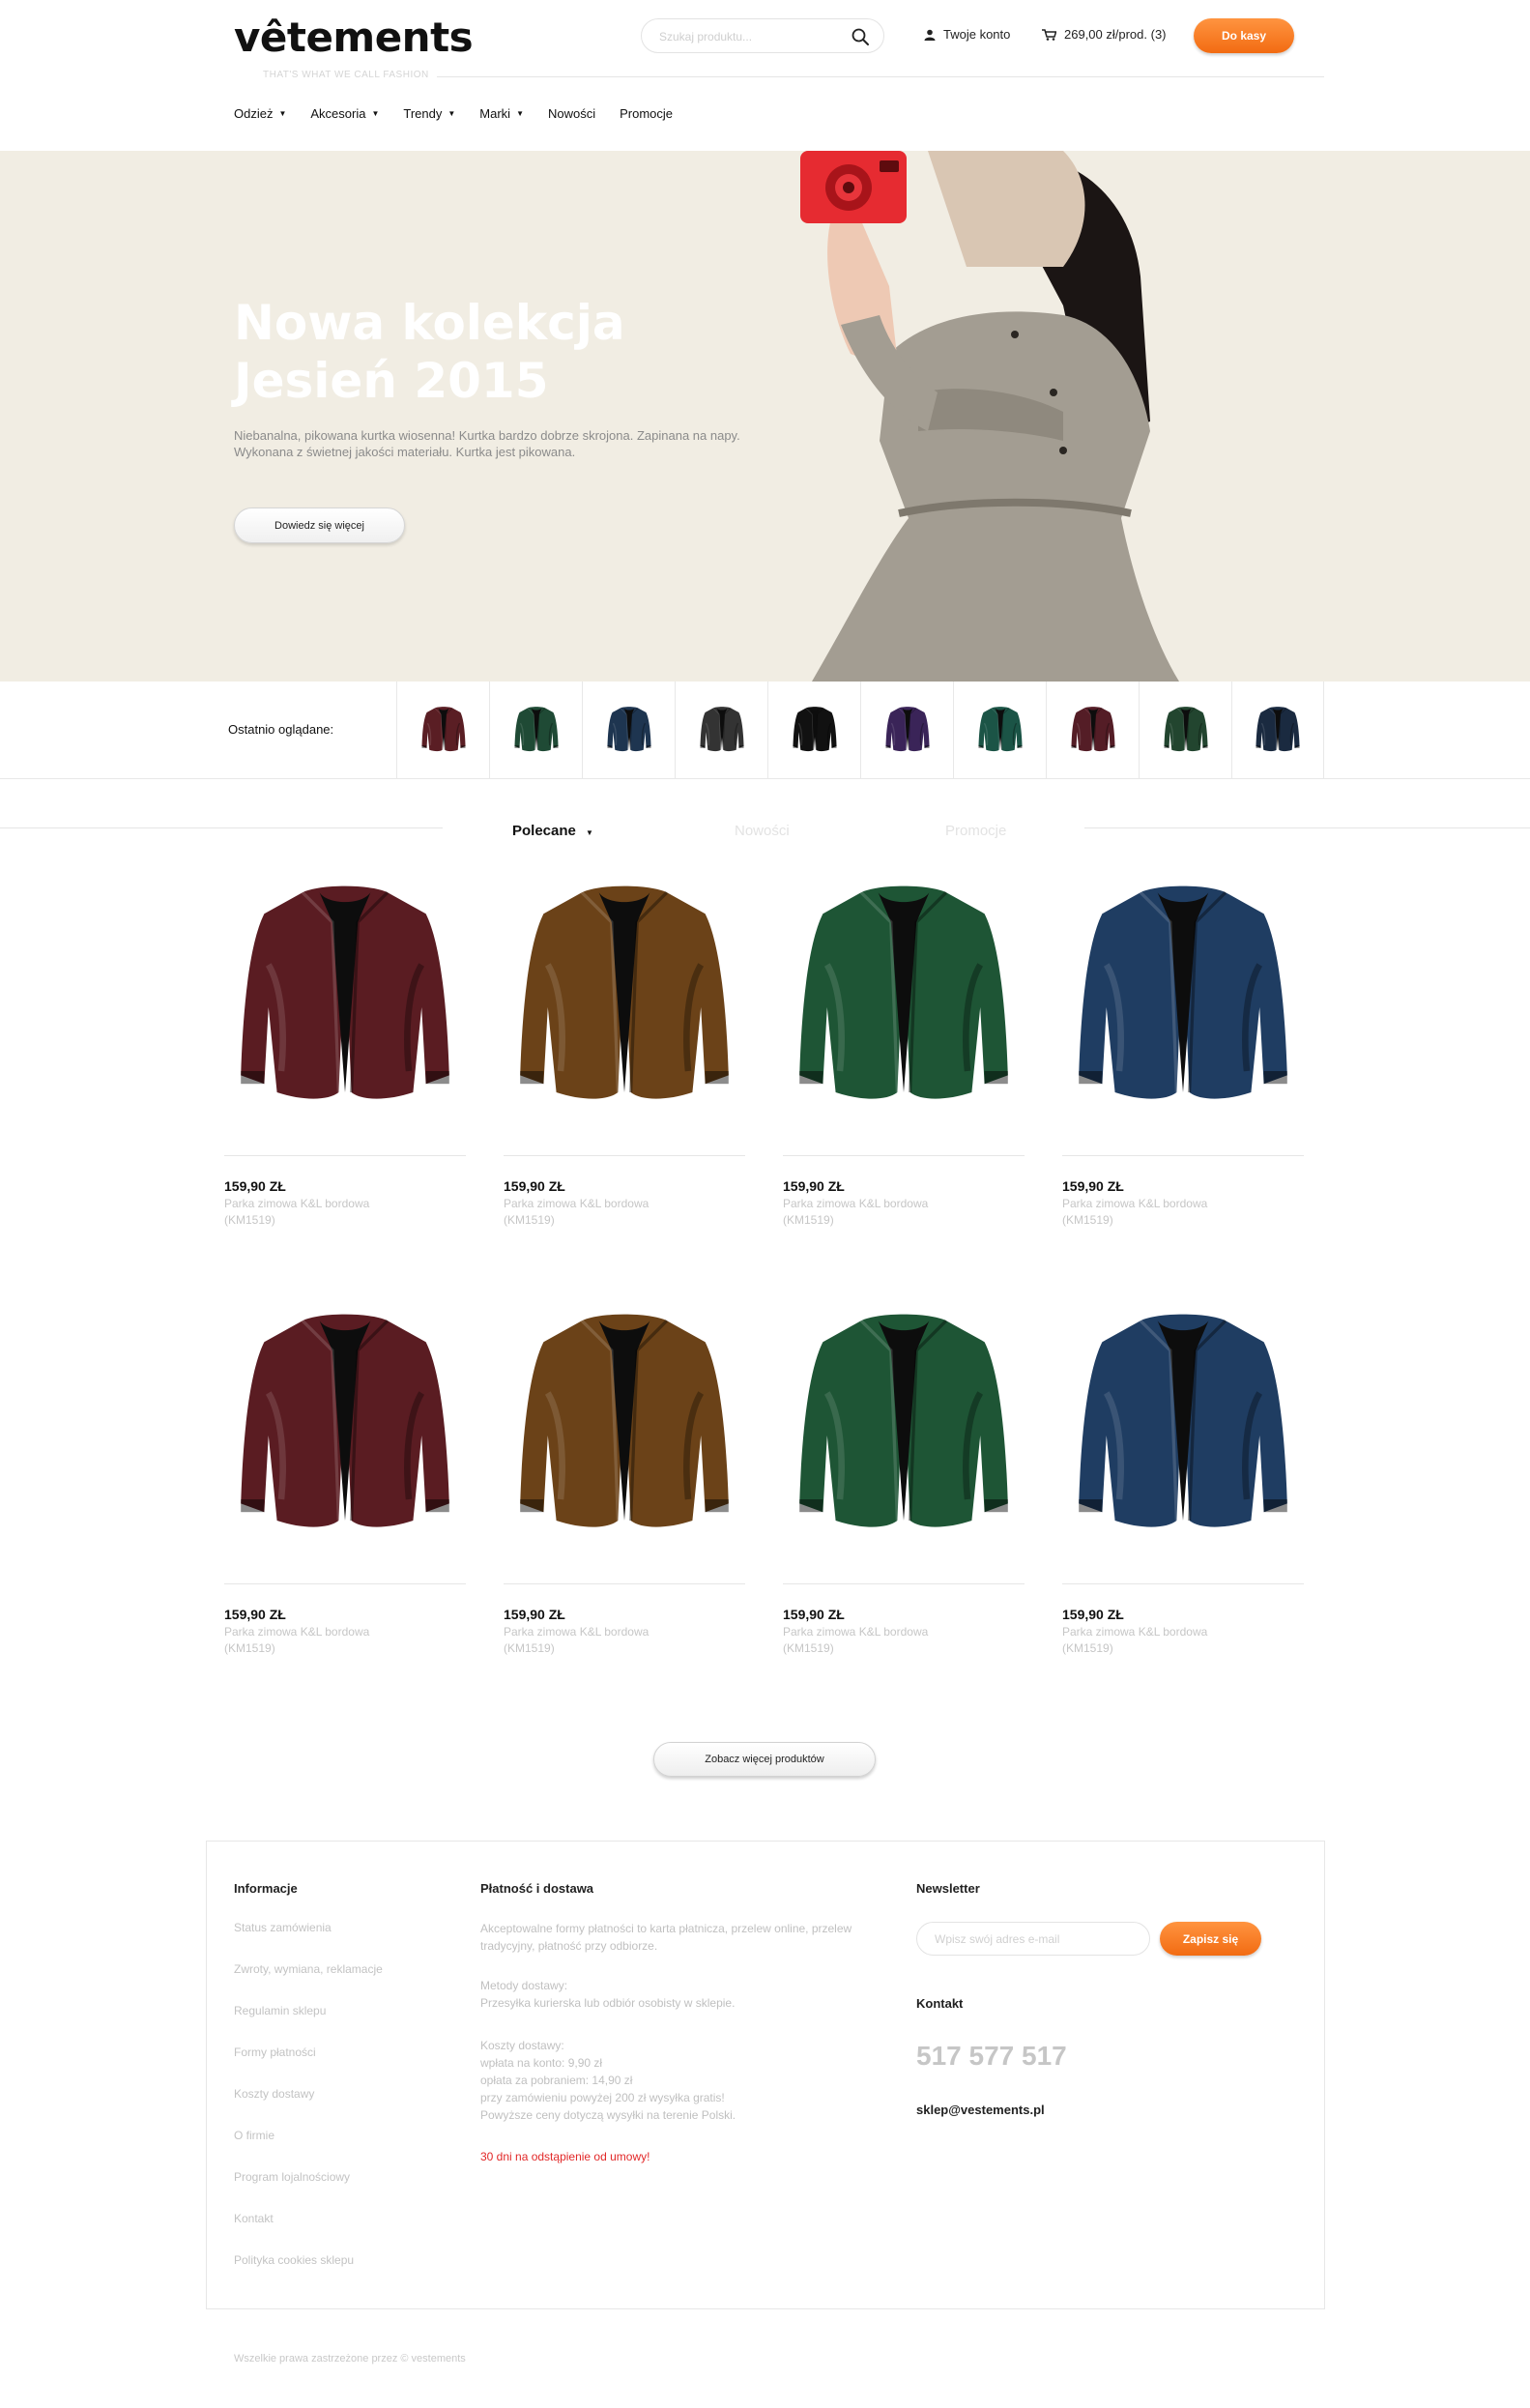  Describe the element at coordinates (345, 113) in the screenshot. I see `nav-item-akcesoria: Akcesoria ▼` at that location.